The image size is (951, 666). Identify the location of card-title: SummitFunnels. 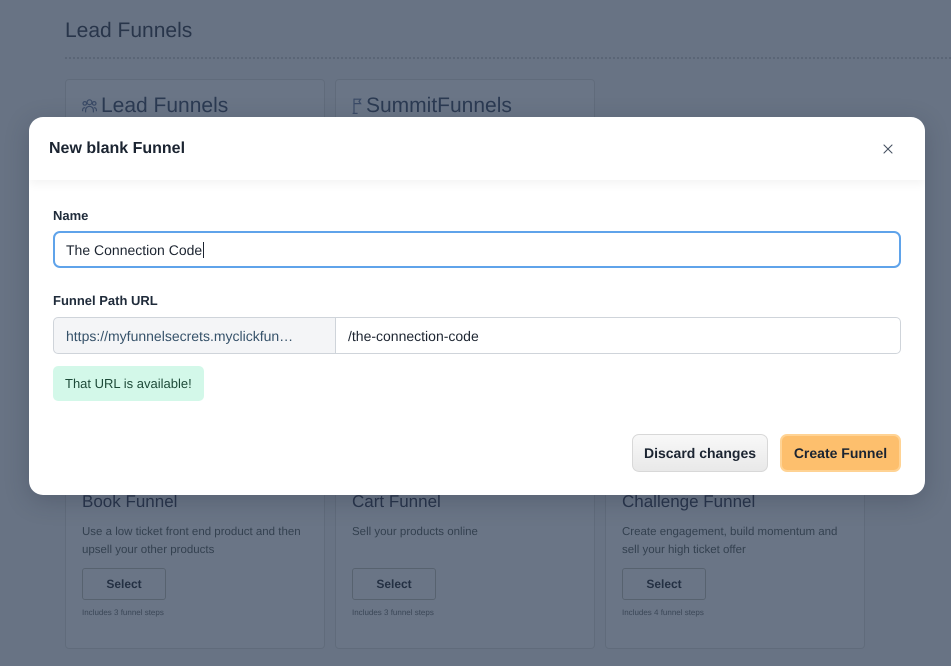
(439, 106).